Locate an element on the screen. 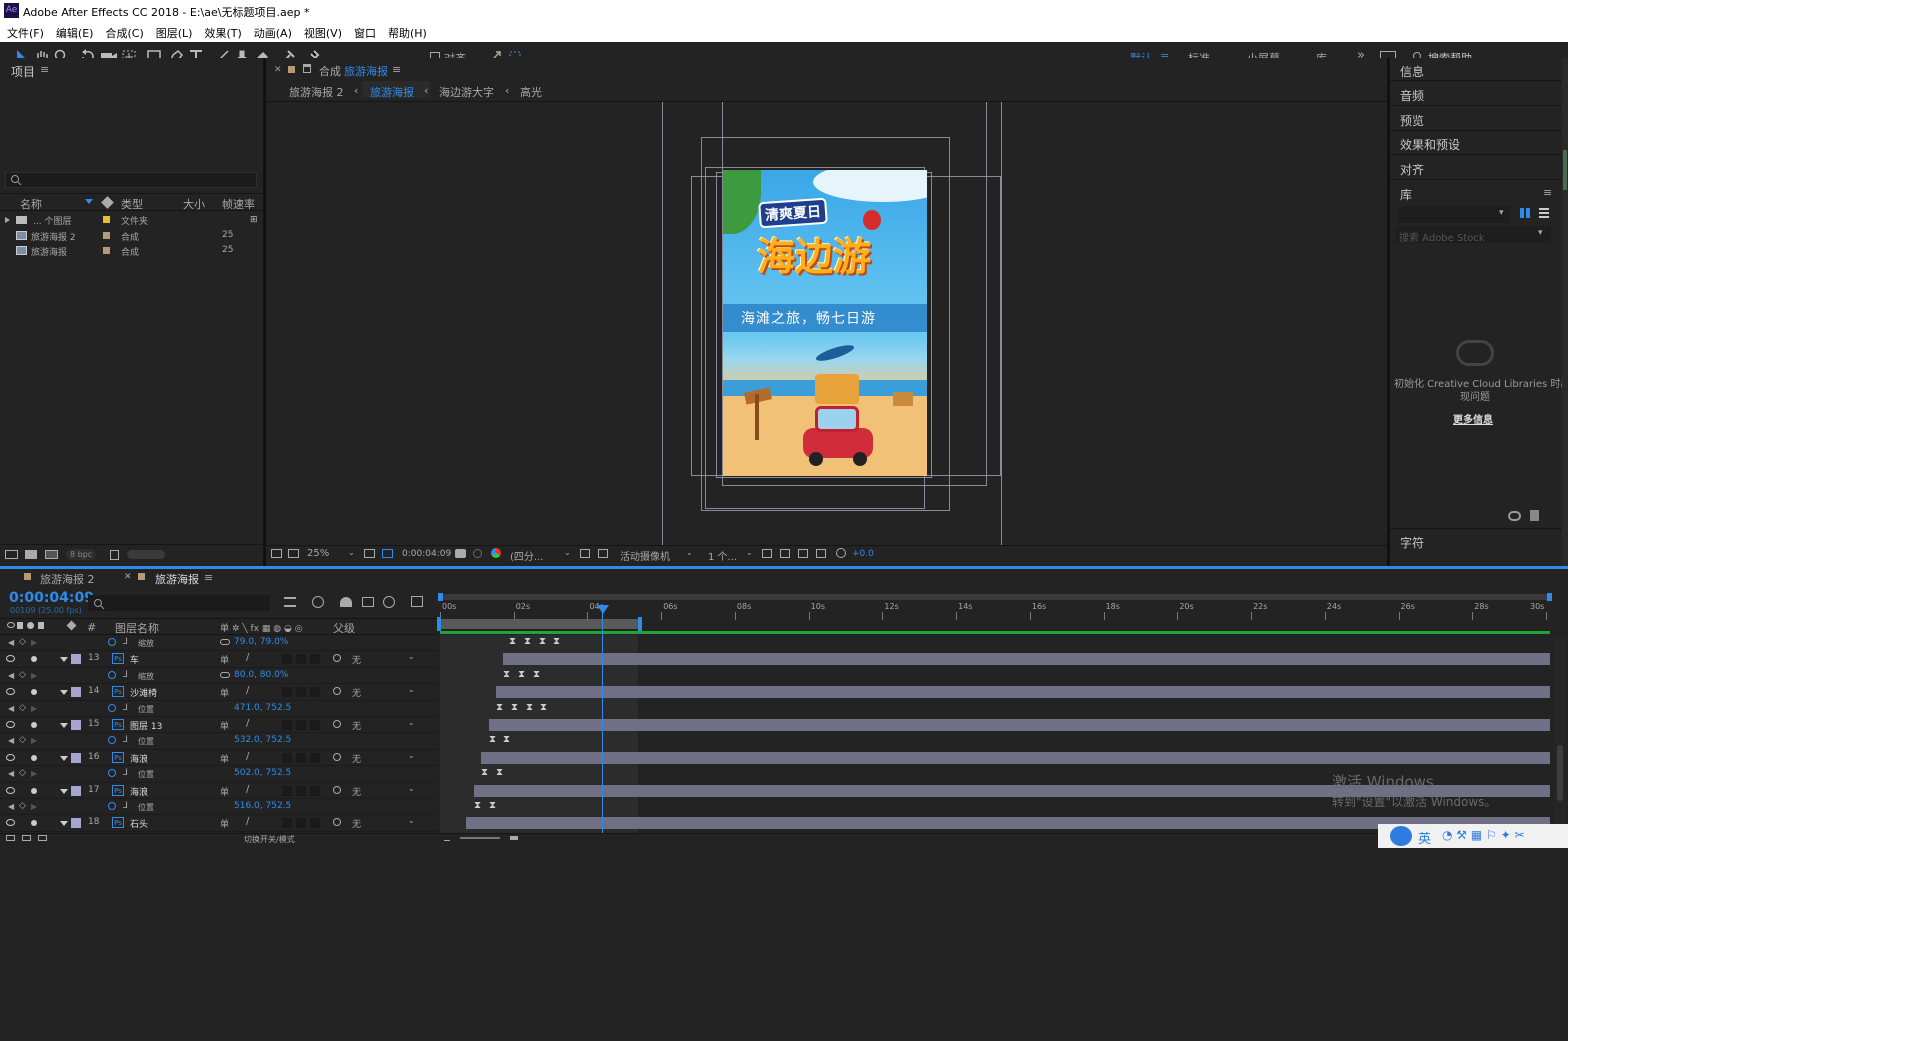 The height and width of the screenshot is (1041, 1920). close-tab-icon: ✕ is located at coordinates (128, 577).